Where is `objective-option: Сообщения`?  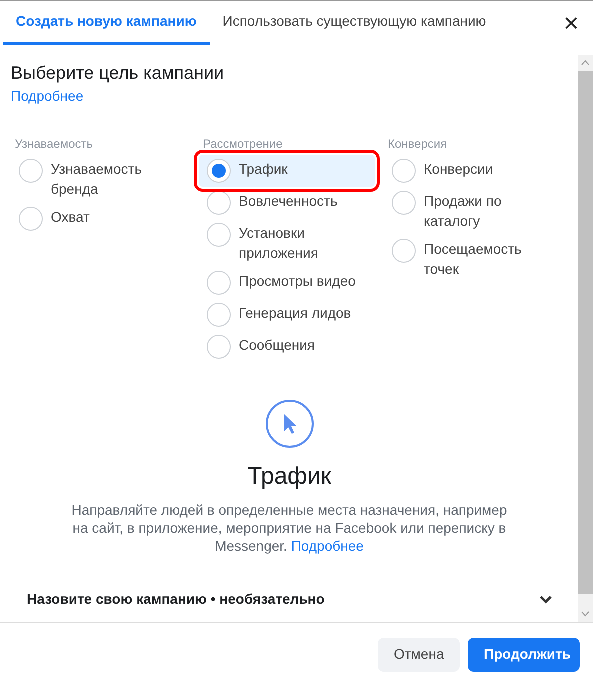
objective-option: Сообщения is located at coordinates (287, 346).